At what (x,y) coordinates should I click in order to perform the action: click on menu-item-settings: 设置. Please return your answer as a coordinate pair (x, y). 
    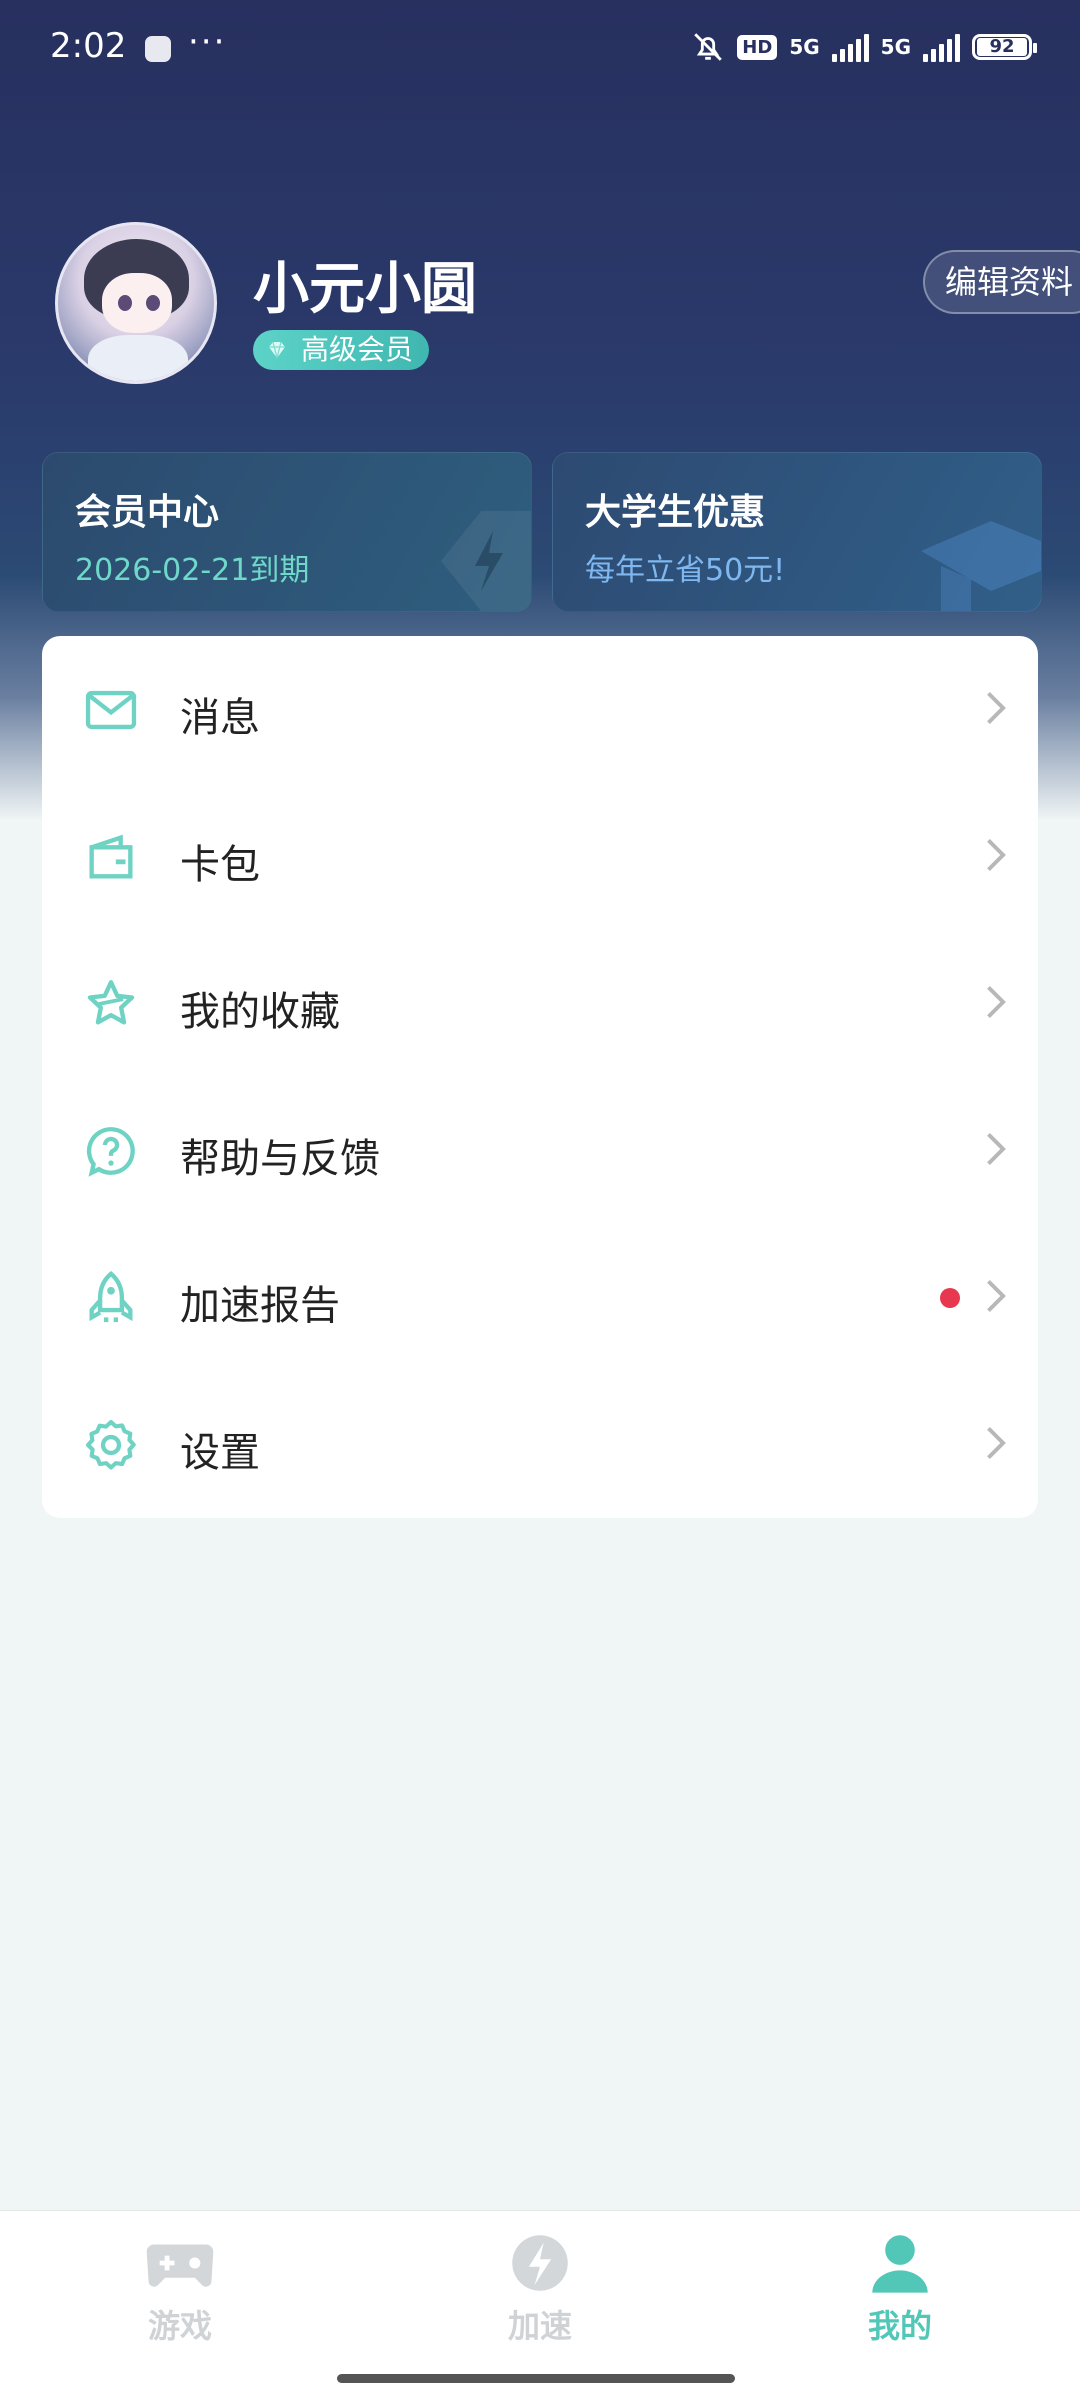
    Looking at the image, I should click on (540, 1444).